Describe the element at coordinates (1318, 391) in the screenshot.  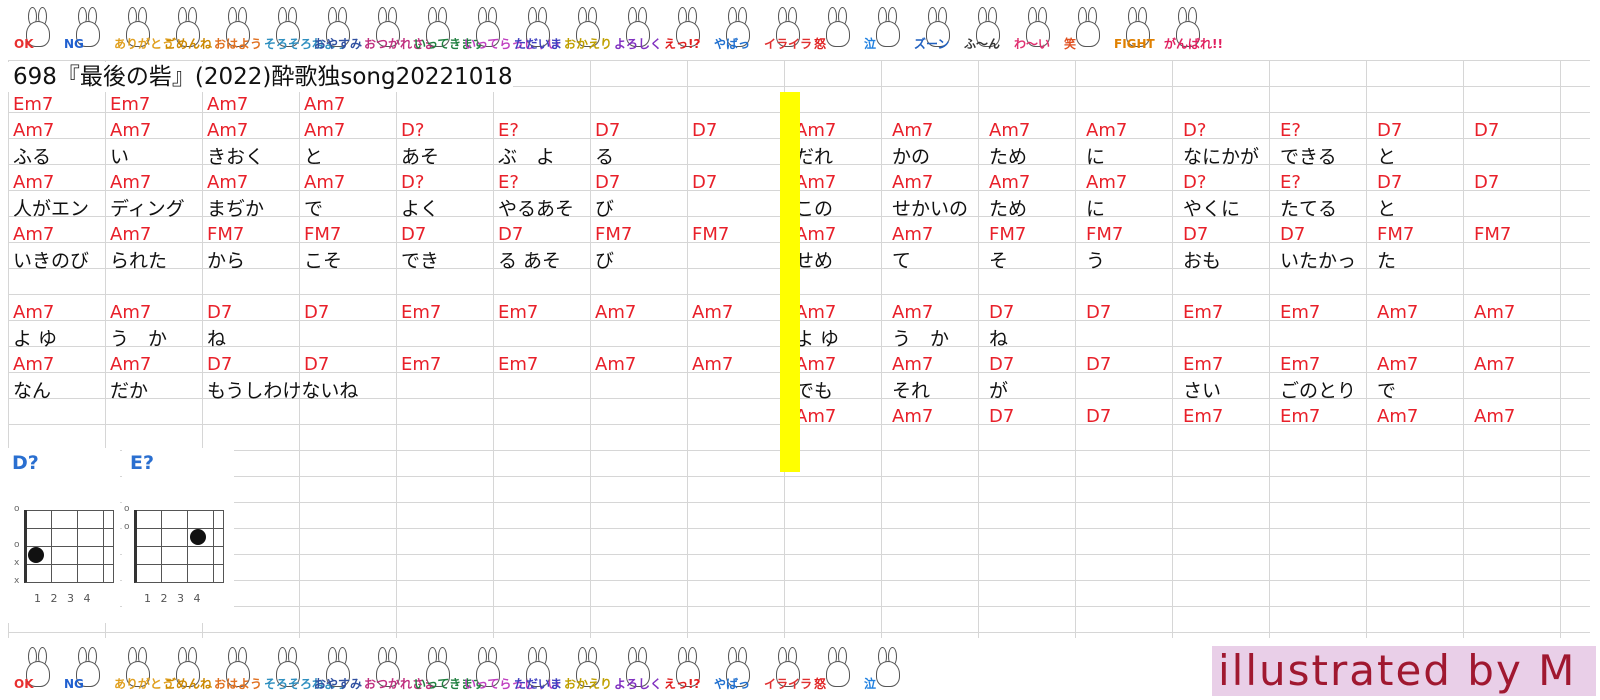
I see `lyric-cell: ごのとり` at that location.